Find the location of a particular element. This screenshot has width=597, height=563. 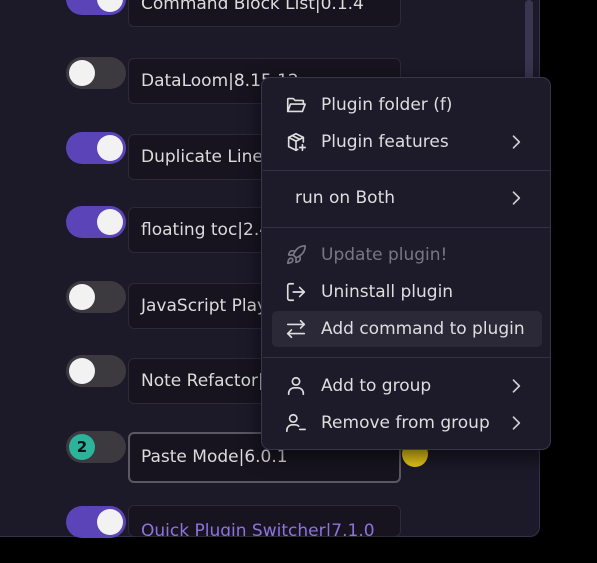

menu-item-uninstall-plugin: Uninstall plugin is located at coordinates (407, 292).